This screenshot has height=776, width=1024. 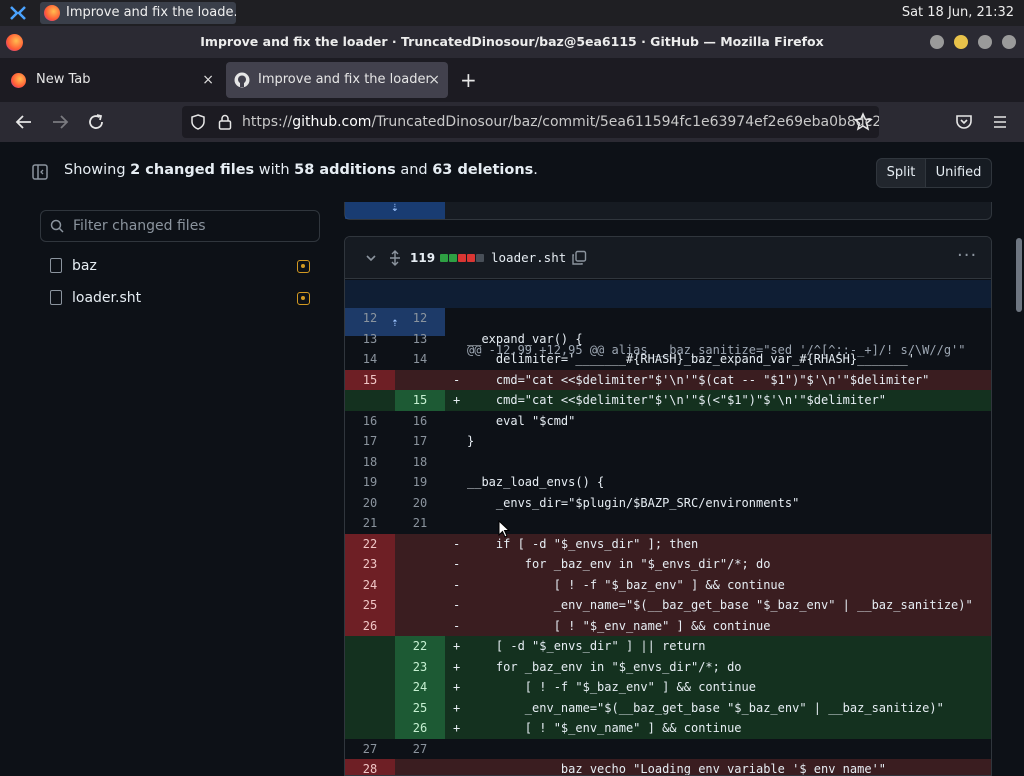 What do you see at coordinates (395, 210) in the screenshot?
I see `expand-down-icon: ⇣` at bounding box center [395, 210].